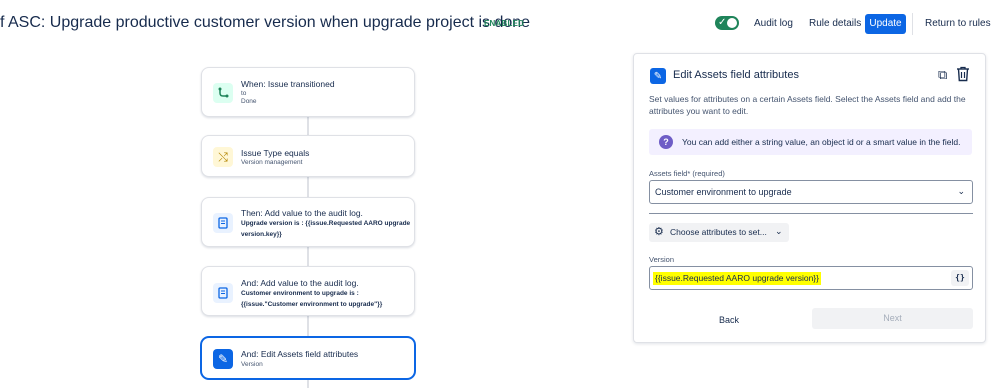 The width and height of the screenshot is (999, 388). I want to click on node-subtitle: Version, so click(252, 364).